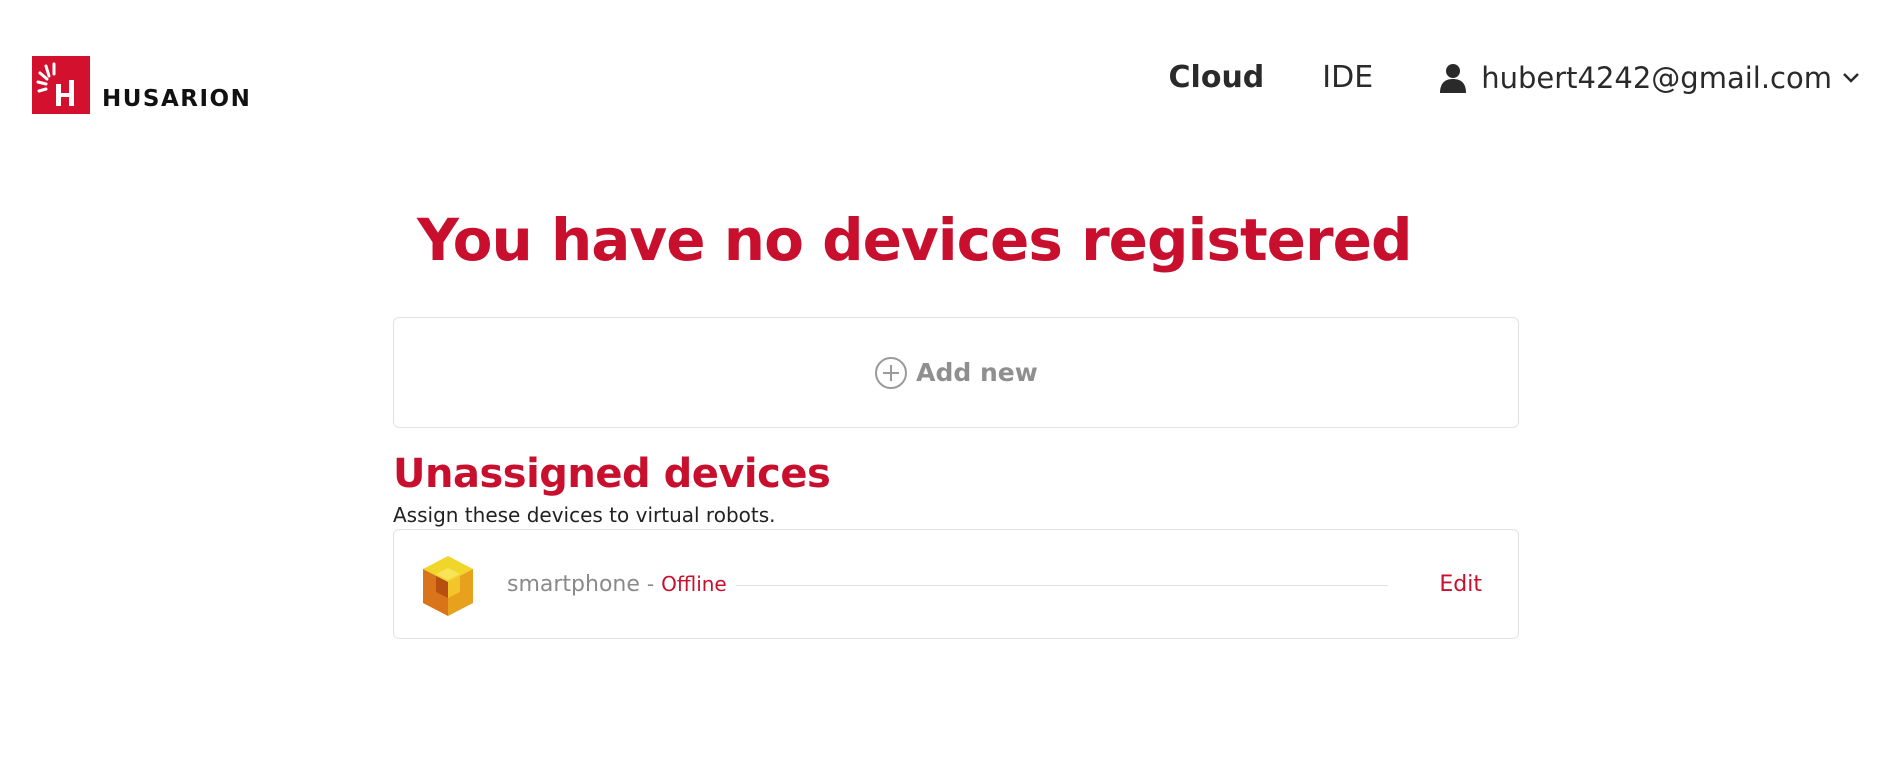 The image size is (1900, 764). What do you see at coordinates (584, 515) in the screenshot?
I see `unassigned-devices-subtitle: Assign these devices to virtual robots.` at bounding box center [584, 515].